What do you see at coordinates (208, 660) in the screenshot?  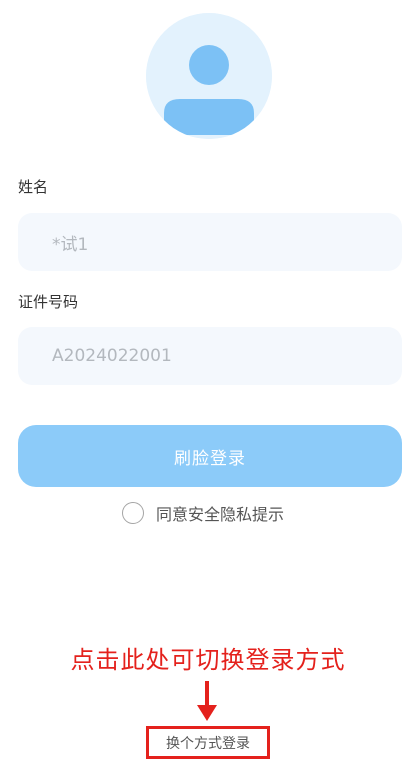 I see `switch-hint-annotation: 点击此处可切换登录方式` at bounding box center [208, 660].